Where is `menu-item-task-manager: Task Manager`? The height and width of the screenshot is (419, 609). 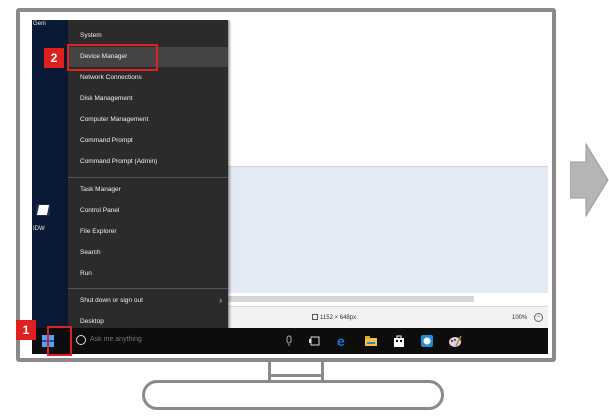 menu-item-task-manager: Task Manager is located at coordinates (148, 190).